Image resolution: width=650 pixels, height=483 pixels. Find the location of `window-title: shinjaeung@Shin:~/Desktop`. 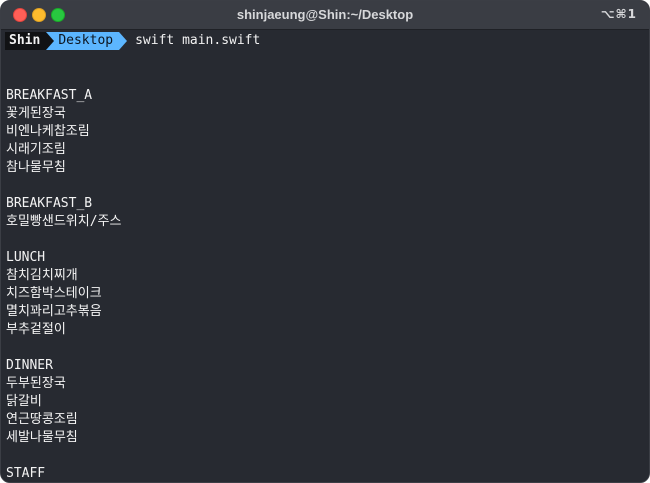

window-title: shinjaeung@Shin:~/Desktop is located at coordinates (325, 14).